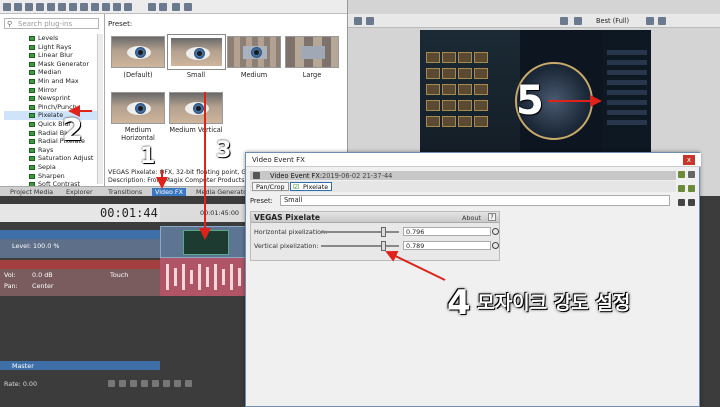 This screenshot has height=407, width=720. I want to click on step-5-marker: 5, so click(530, 101).